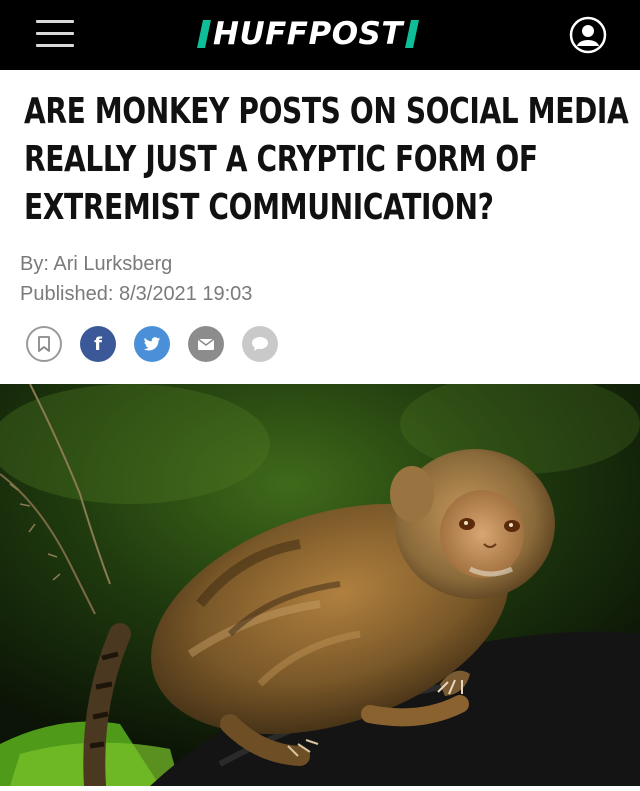  I want to click on top-navigation-bar: HUFFPOST, so click(320, 35).